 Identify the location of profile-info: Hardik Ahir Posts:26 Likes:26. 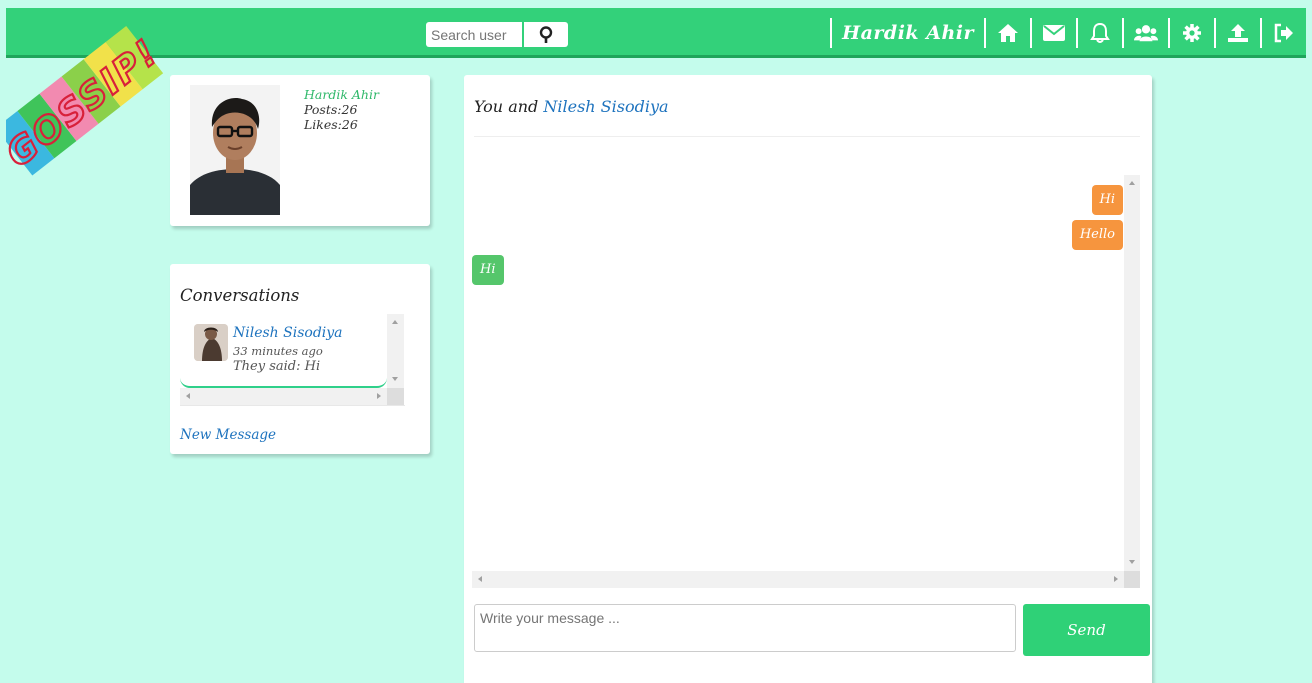
(341, 109).